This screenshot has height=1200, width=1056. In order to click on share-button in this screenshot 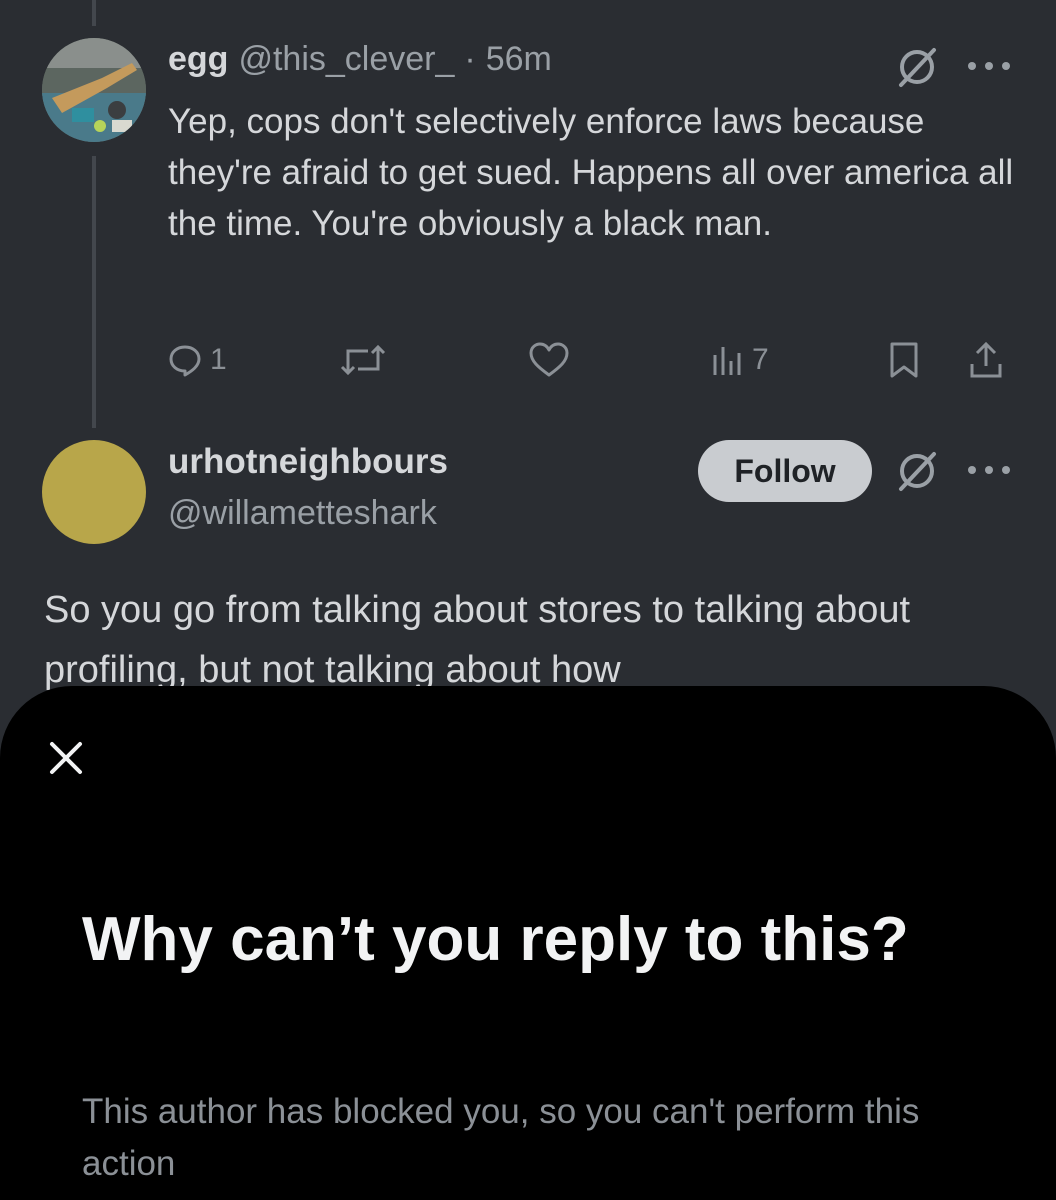, I will do `click(986, 360)`.